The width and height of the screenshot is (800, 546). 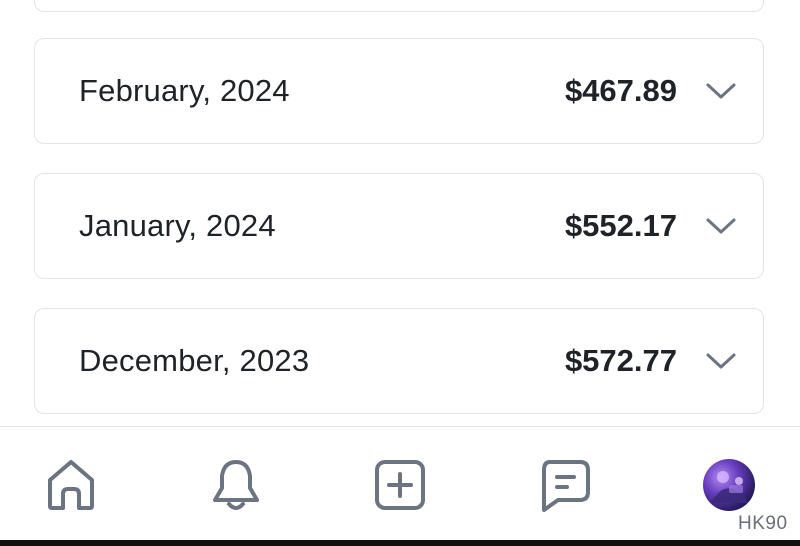 What do you see at coordinates (620, 90) in the screenshot?
I see `month-amount: $467.89` at bounding box center [620, 90].